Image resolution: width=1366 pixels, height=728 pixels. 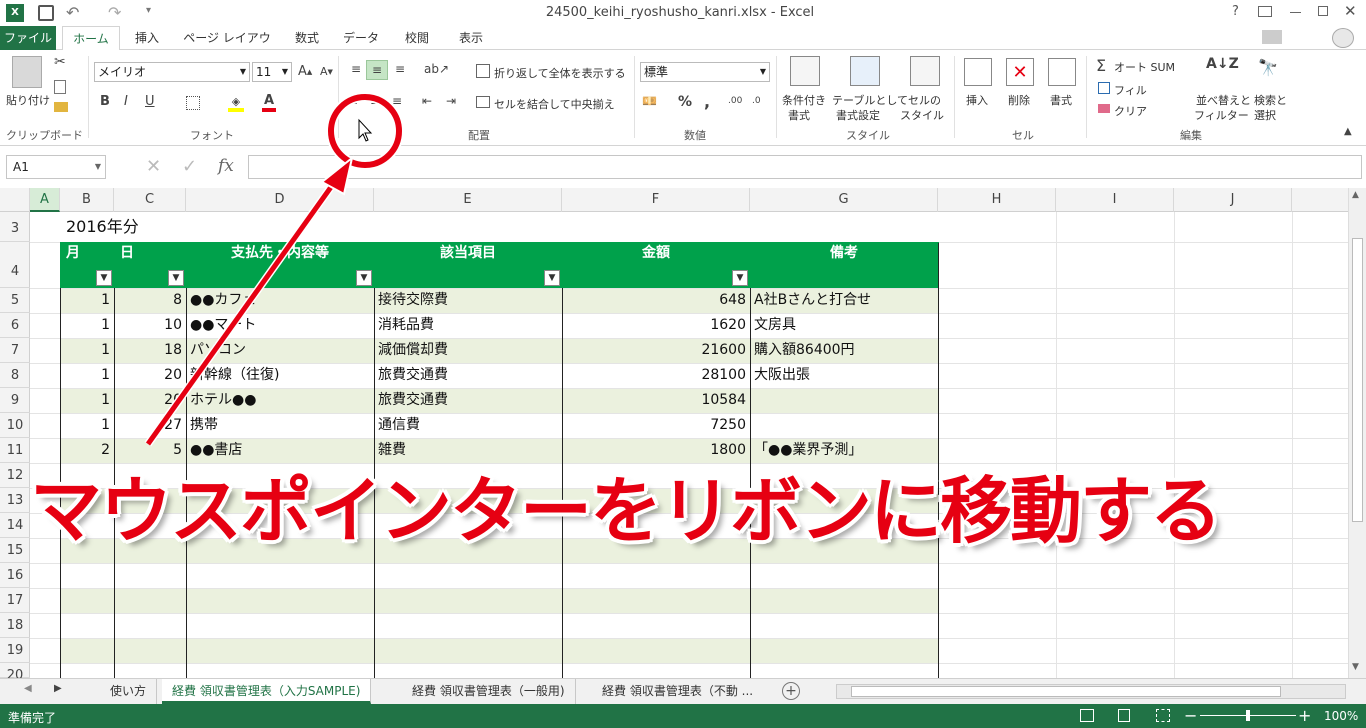 What do you see at coordinates (305, 71) in the screenshot?
I see `increase-font-icon: A ▲` at bounding box center [305, 71].